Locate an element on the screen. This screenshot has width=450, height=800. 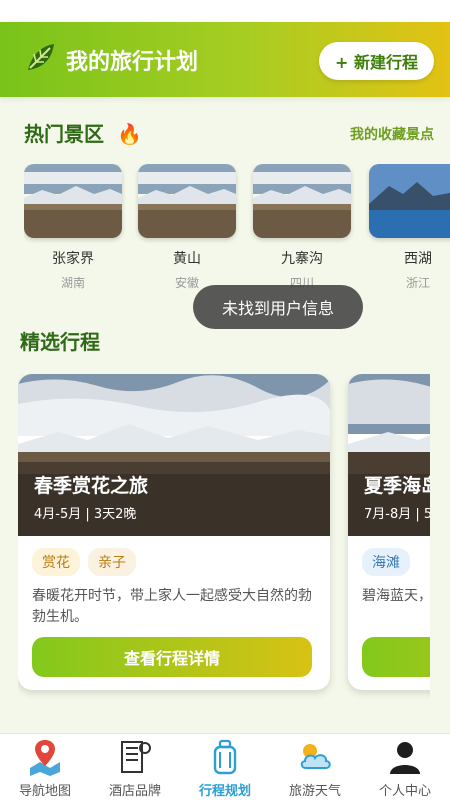
trip-meta: 7月-8月 | 5 is located at coordinates (397, 514).